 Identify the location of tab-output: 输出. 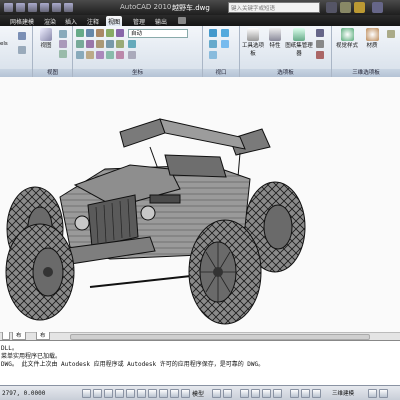
(161, 21).